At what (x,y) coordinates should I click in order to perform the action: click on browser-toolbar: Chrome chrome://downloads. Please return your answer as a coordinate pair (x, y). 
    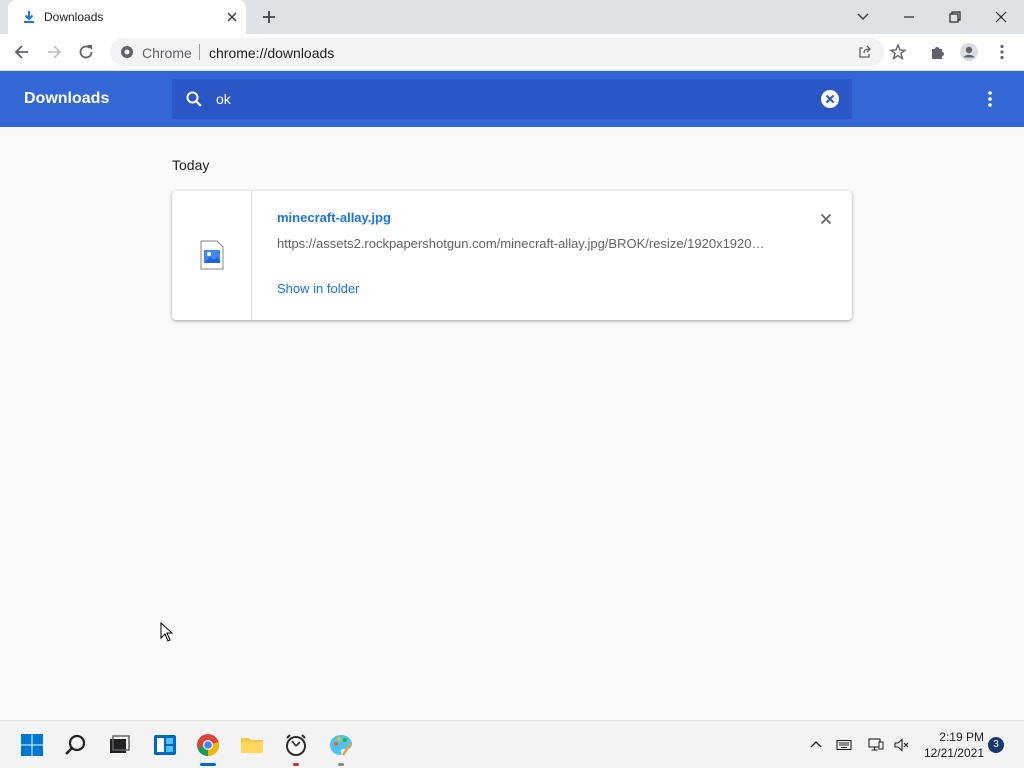
    Looking at the image, I should click on (512, 52).